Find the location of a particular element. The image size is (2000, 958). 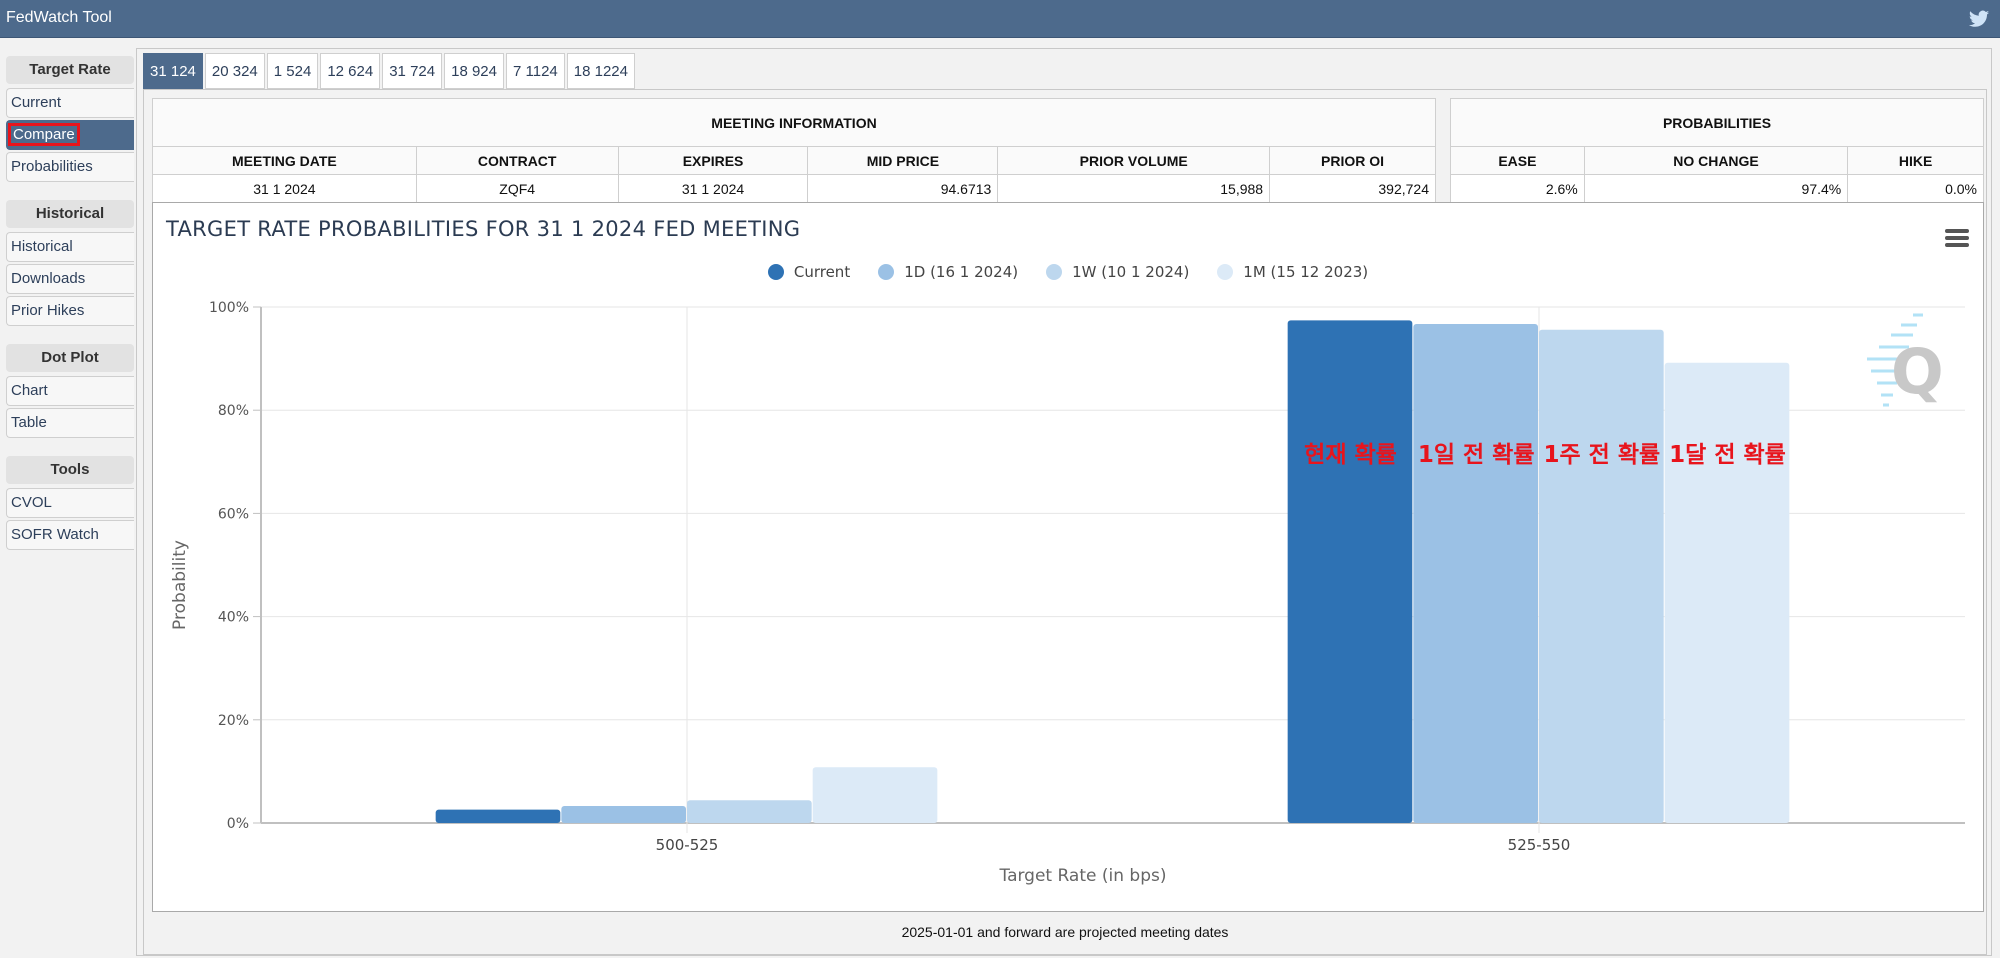

sidebar-item-probabilities: Probabilities is located at coordinates (70, 167).